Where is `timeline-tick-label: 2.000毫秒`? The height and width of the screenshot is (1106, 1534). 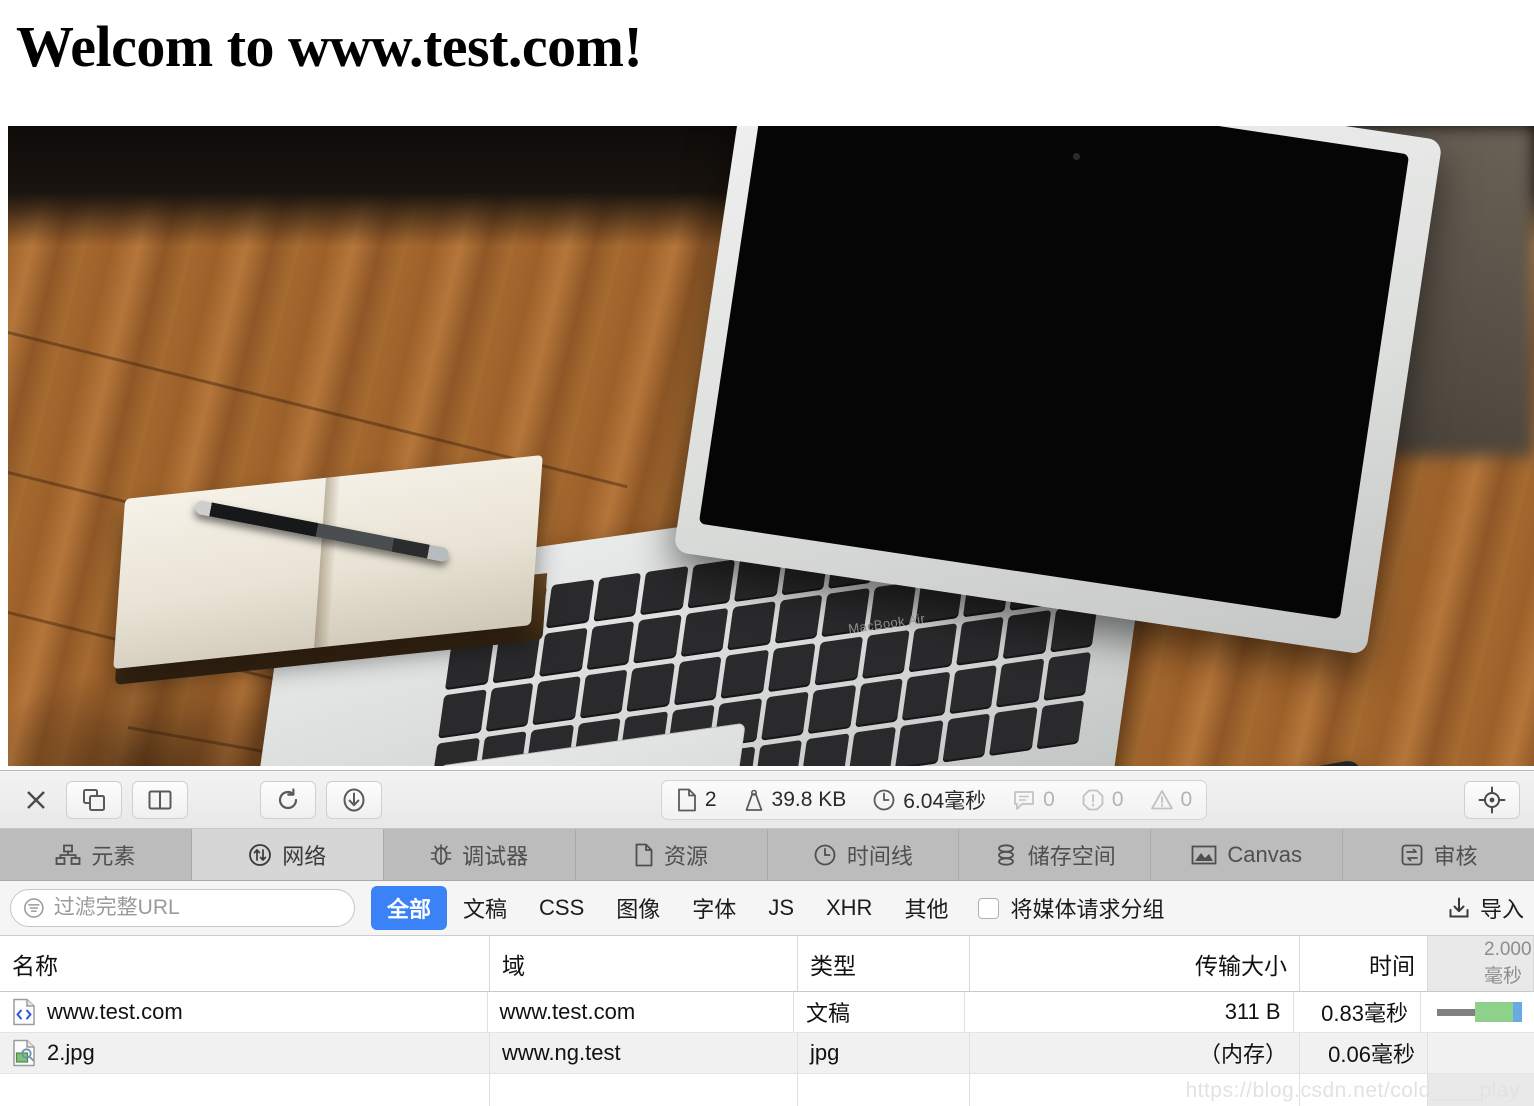 timeline-tick-label: 2.000毫秒 is located at coordinates (1508, 963).